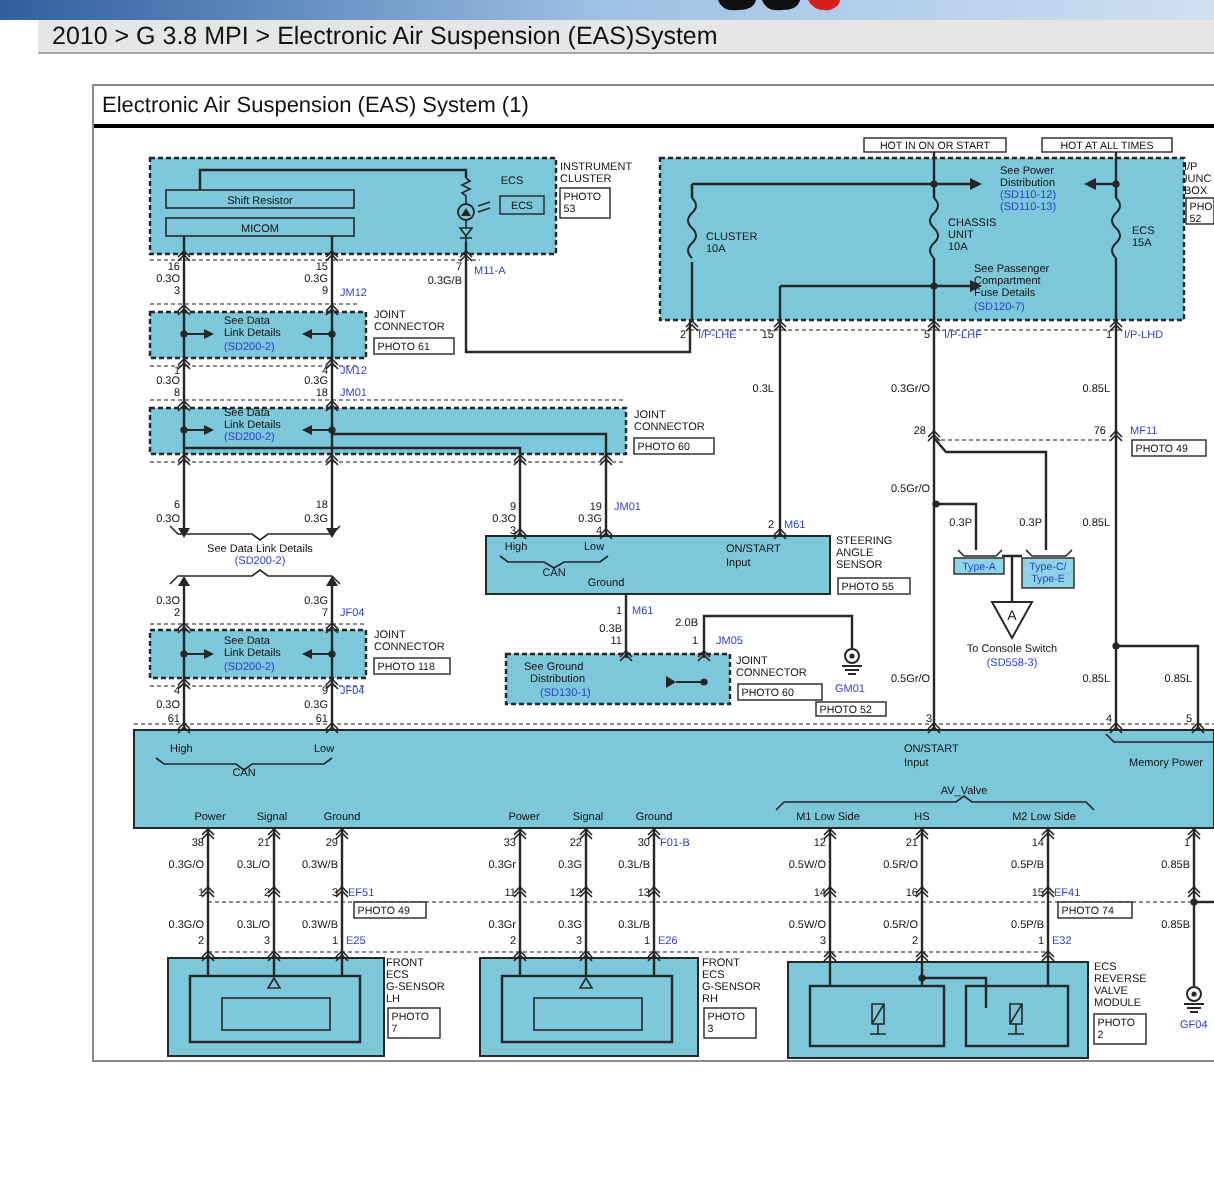 This screenshot has height=1200, width=1214. I want to click on diagram-title: Electronic Air Suspension (EAS) System (1), so click(654, 107).